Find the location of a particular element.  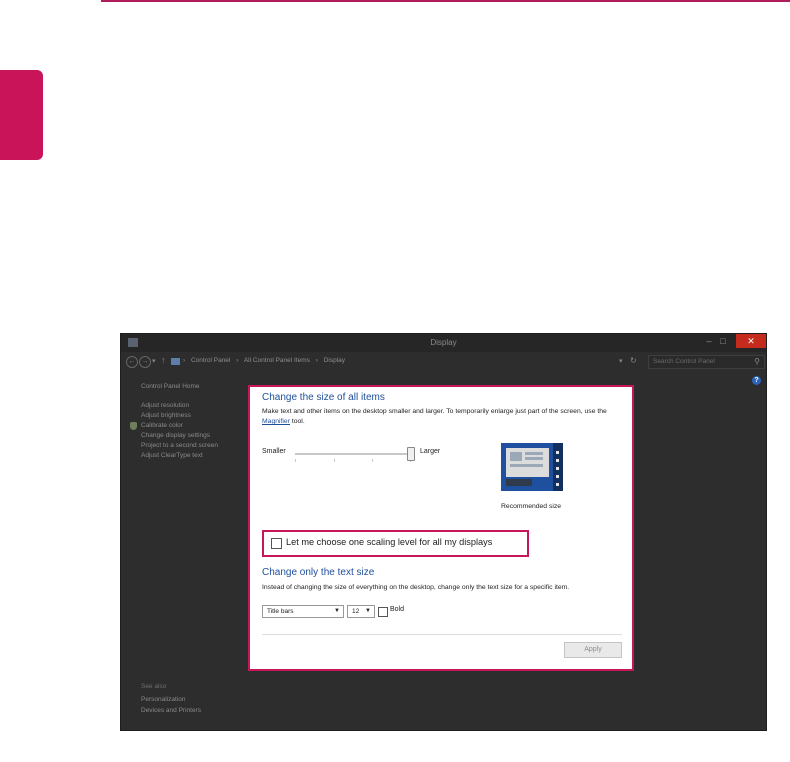

preview-taskbar is located at coordinates (519, 482).